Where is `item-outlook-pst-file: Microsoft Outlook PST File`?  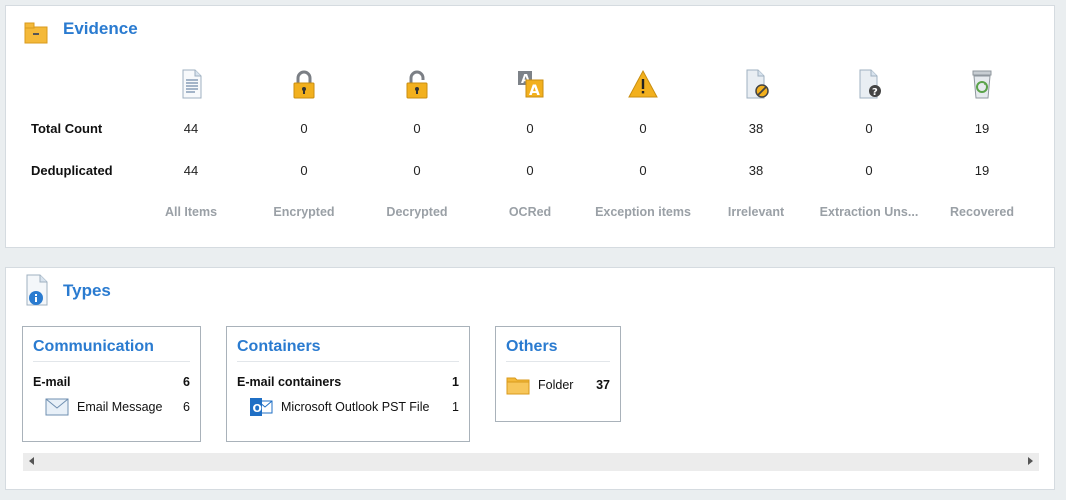 item-outlook-pst-file: Microsoft Outlook PST File is located at coordinates (355, 407).